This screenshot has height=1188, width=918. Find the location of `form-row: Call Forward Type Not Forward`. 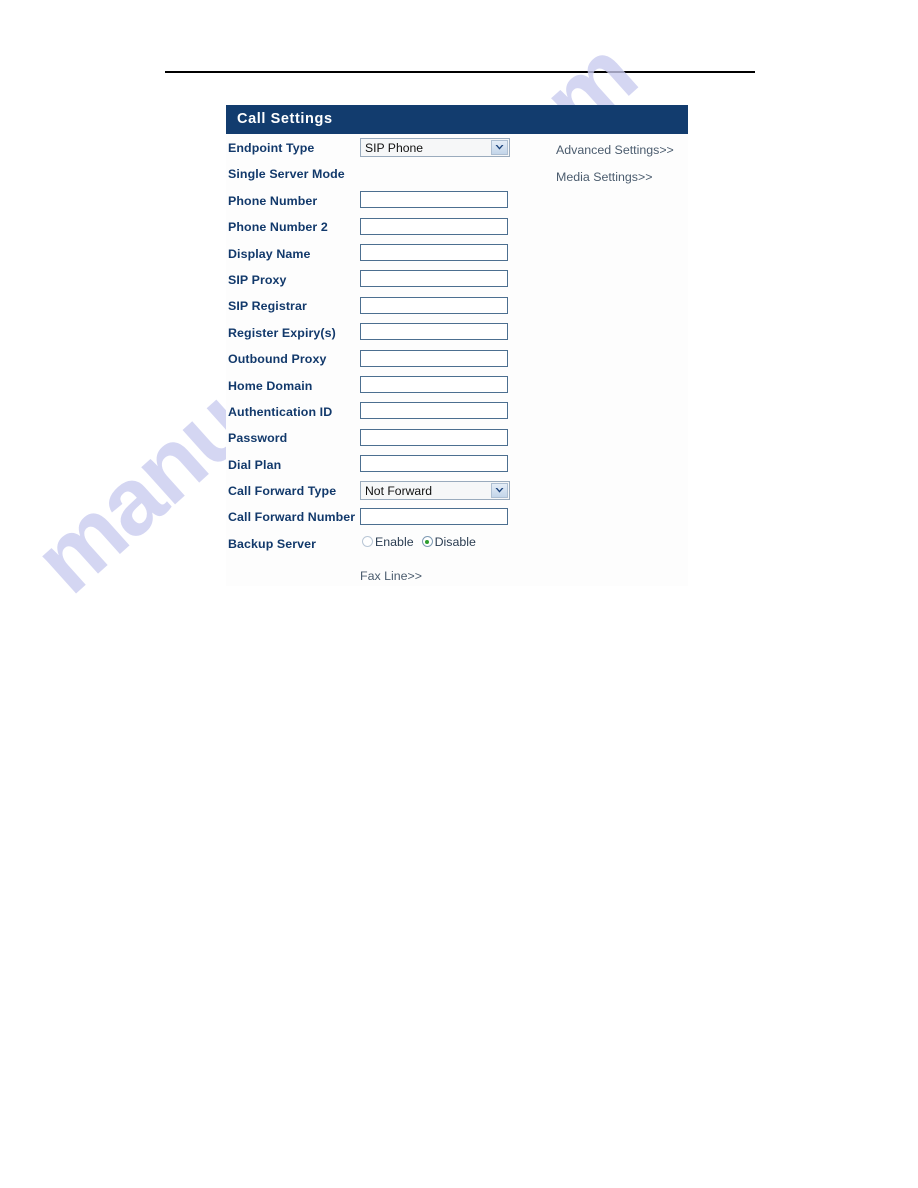

form-row: Call Forward Type Not Forward is located at coordinates (457, 494).